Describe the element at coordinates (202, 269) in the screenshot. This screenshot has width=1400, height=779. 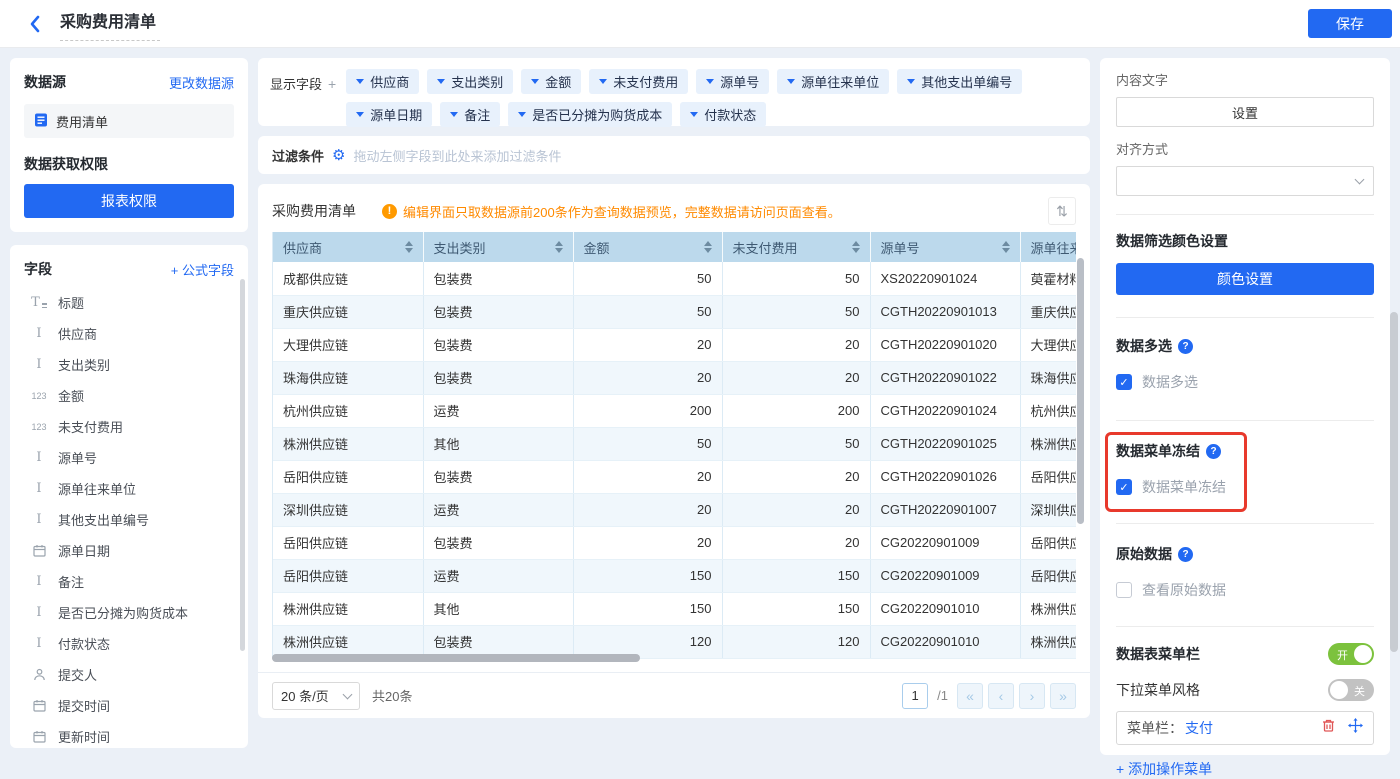
I see `add-formula-field-link: + 公式字段` at that location.